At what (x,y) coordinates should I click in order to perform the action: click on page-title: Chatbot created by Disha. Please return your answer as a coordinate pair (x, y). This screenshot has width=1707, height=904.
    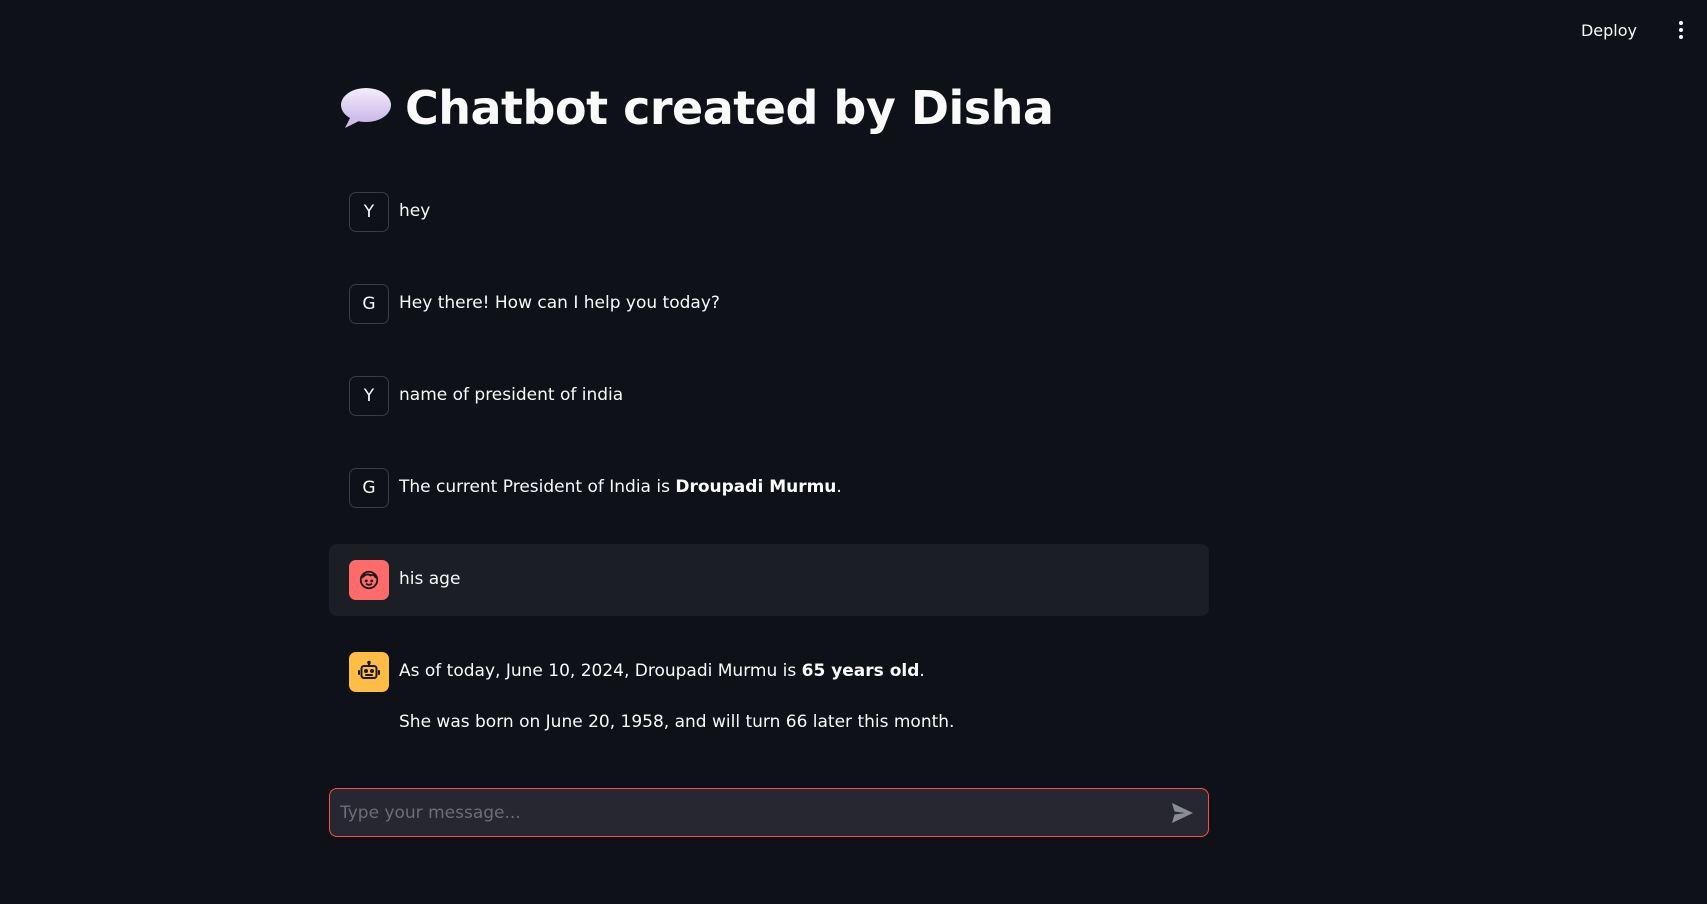
    Looking at the image, I should click on (729, 108).